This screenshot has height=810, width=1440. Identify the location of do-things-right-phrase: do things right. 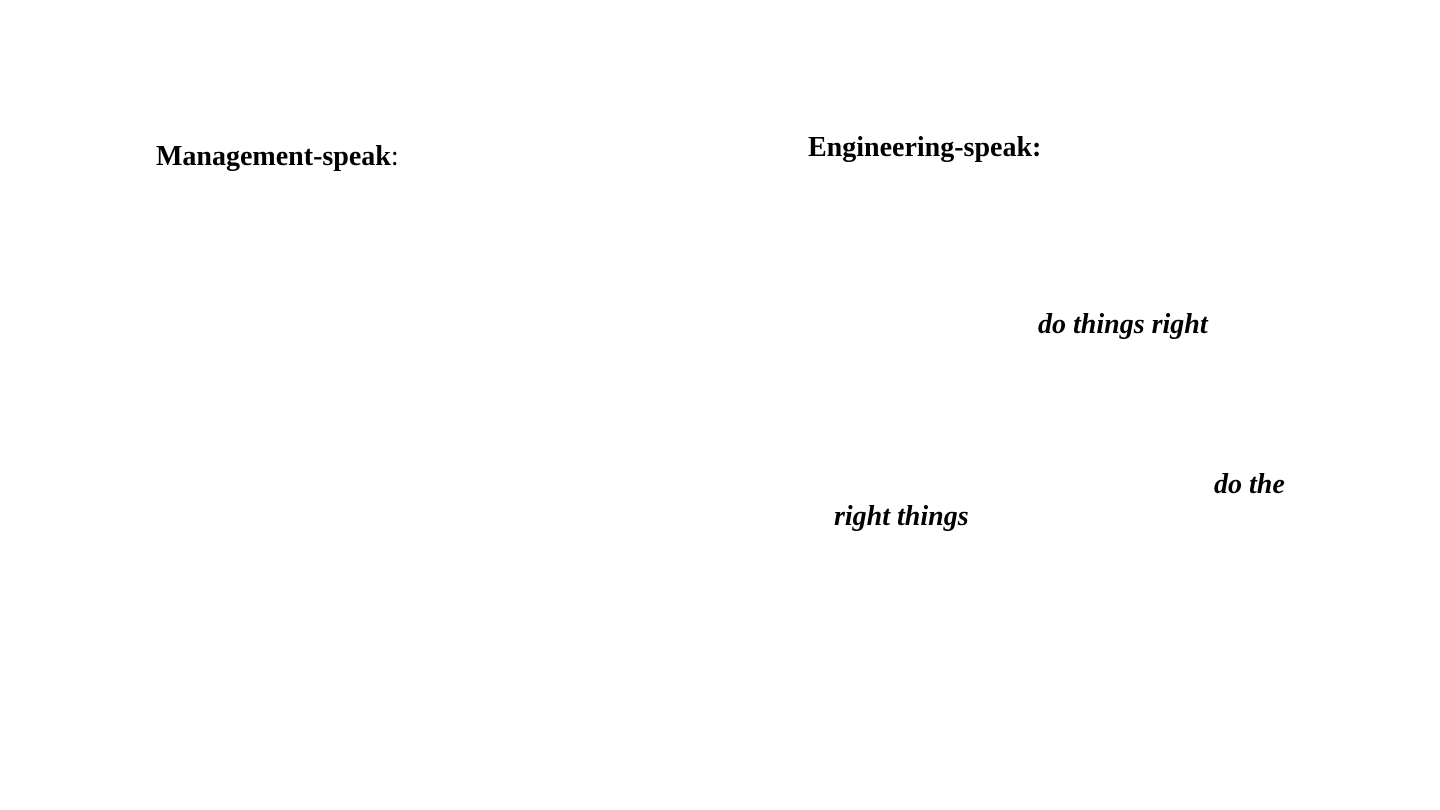
(1123, 324).